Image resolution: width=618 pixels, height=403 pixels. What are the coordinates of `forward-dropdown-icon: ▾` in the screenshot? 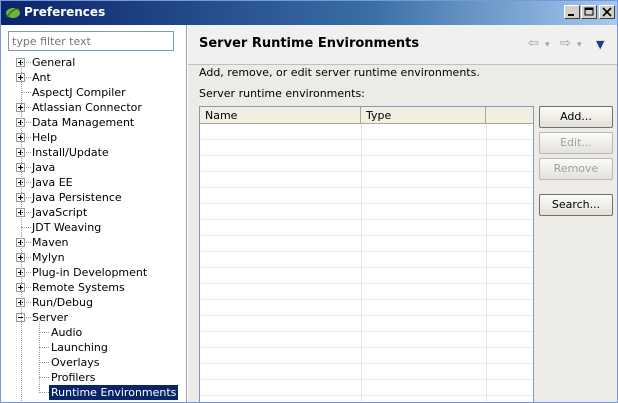 It's located at (579, 45).